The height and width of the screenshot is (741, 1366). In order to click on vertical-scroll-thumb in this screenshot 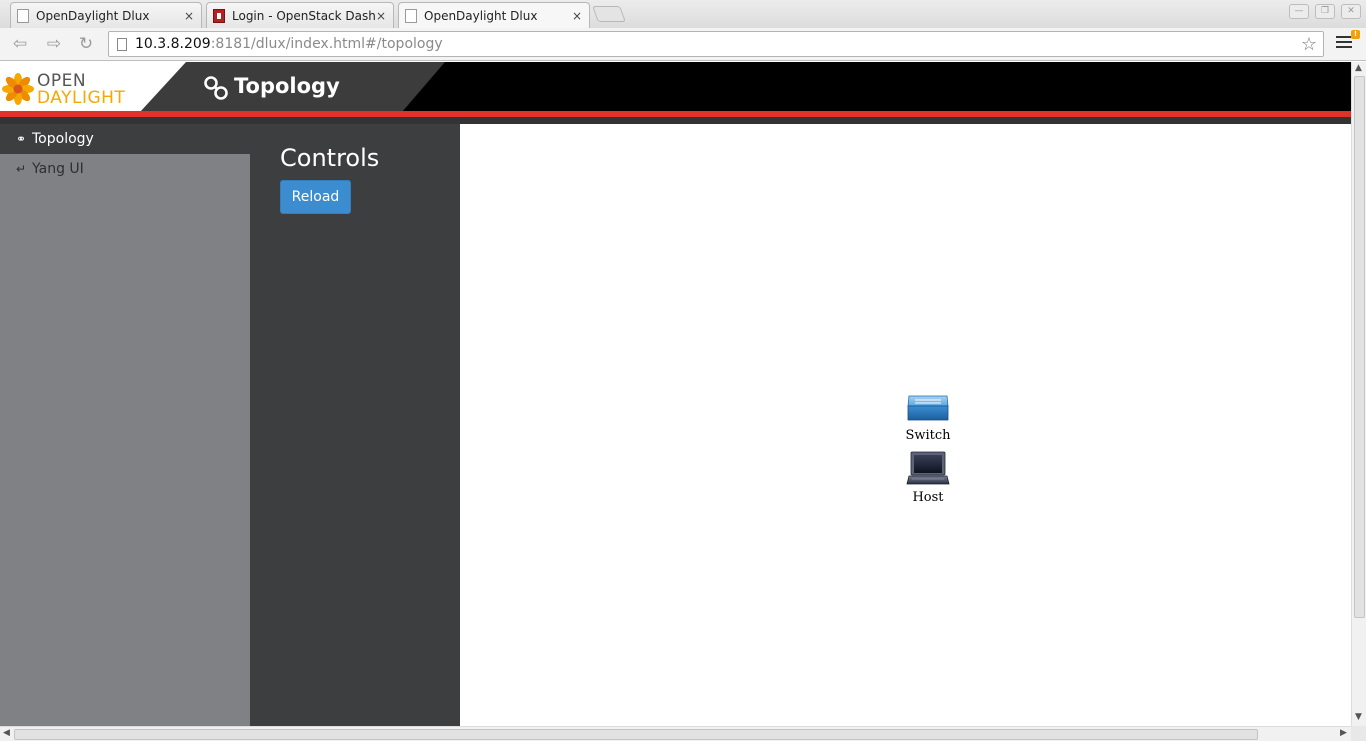, I will do `click(1359, 347)`.